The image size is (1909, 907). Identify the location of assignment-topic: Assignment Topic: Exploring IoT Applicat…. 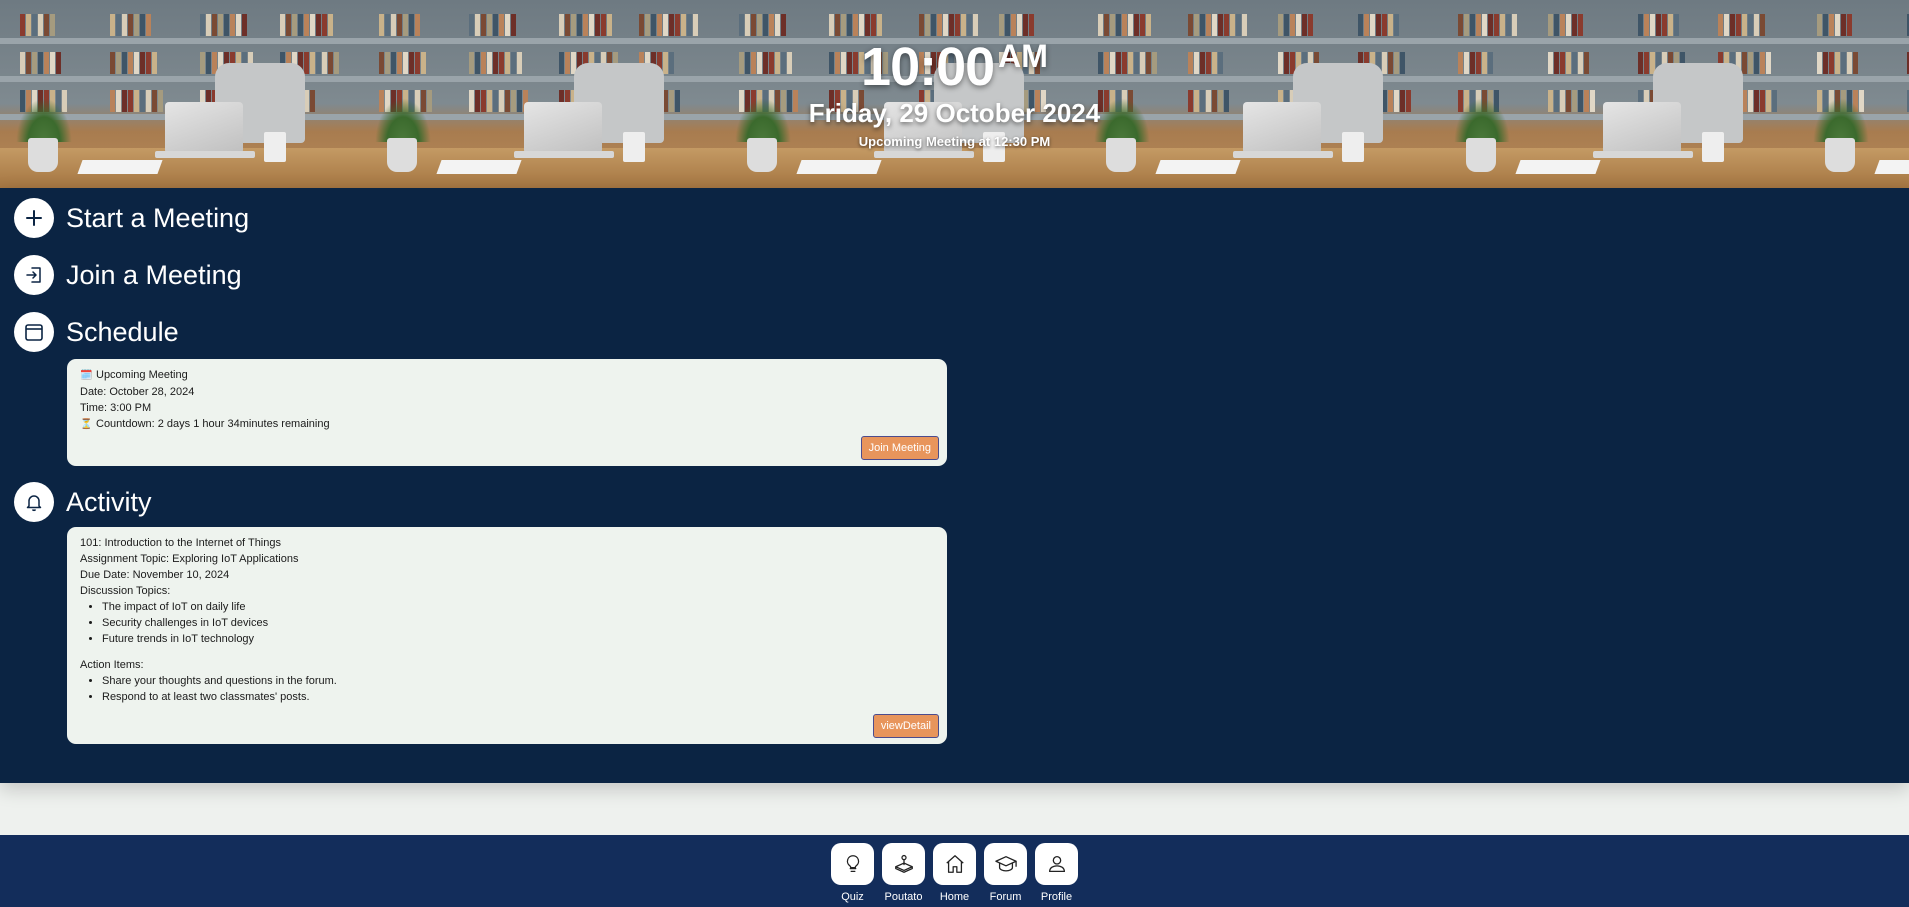
(189, 559).